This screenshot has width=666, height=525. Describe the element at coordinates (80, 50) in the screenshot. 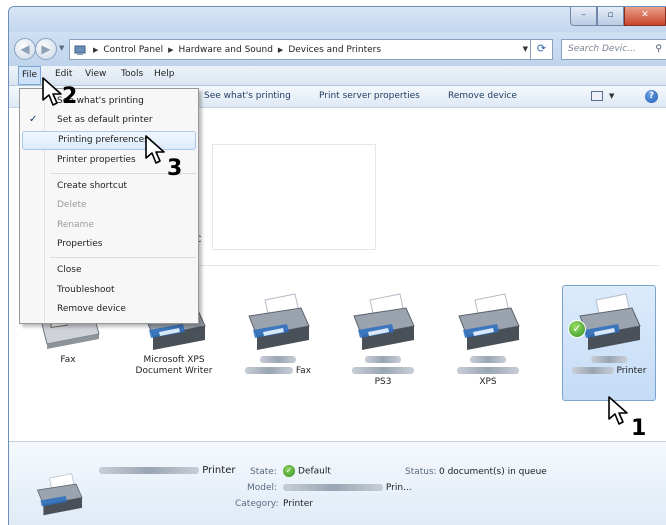

I see `control-panel-icon` at that location.